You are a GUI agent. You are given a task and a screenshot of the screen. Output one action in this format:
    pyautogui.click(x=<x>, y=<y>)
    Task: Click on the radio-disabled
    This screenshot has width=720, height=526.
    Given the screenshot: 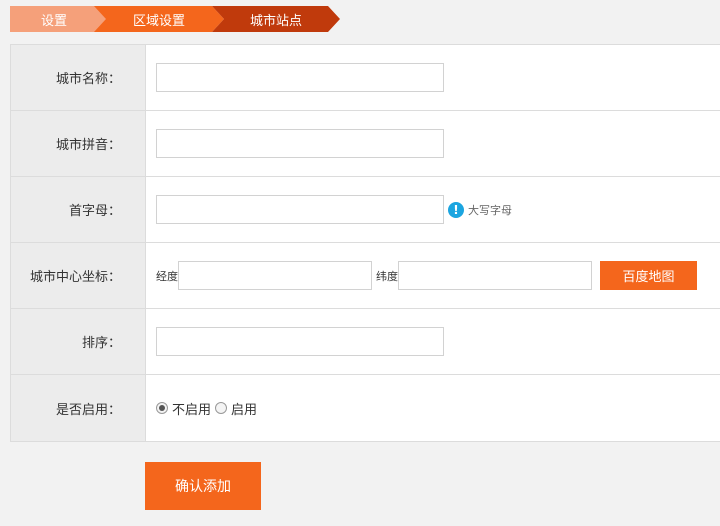 What is the action you would take?
    pyautogui.click(x=162, y=408)
    